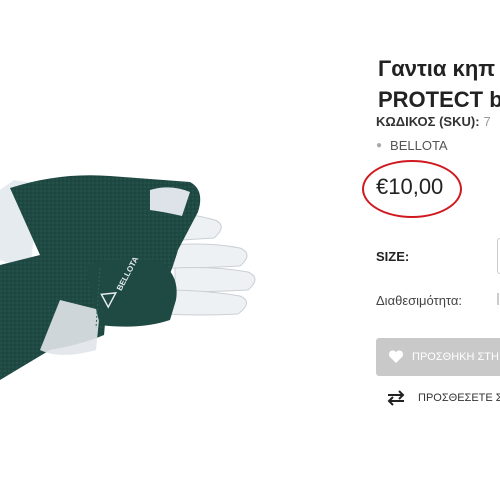 The height and width of the screenshot is (500, 500). What do you see at coordinates (487, 121) in the screenshot?
I see `sku-value: 7` at bounding box center [487, 121].